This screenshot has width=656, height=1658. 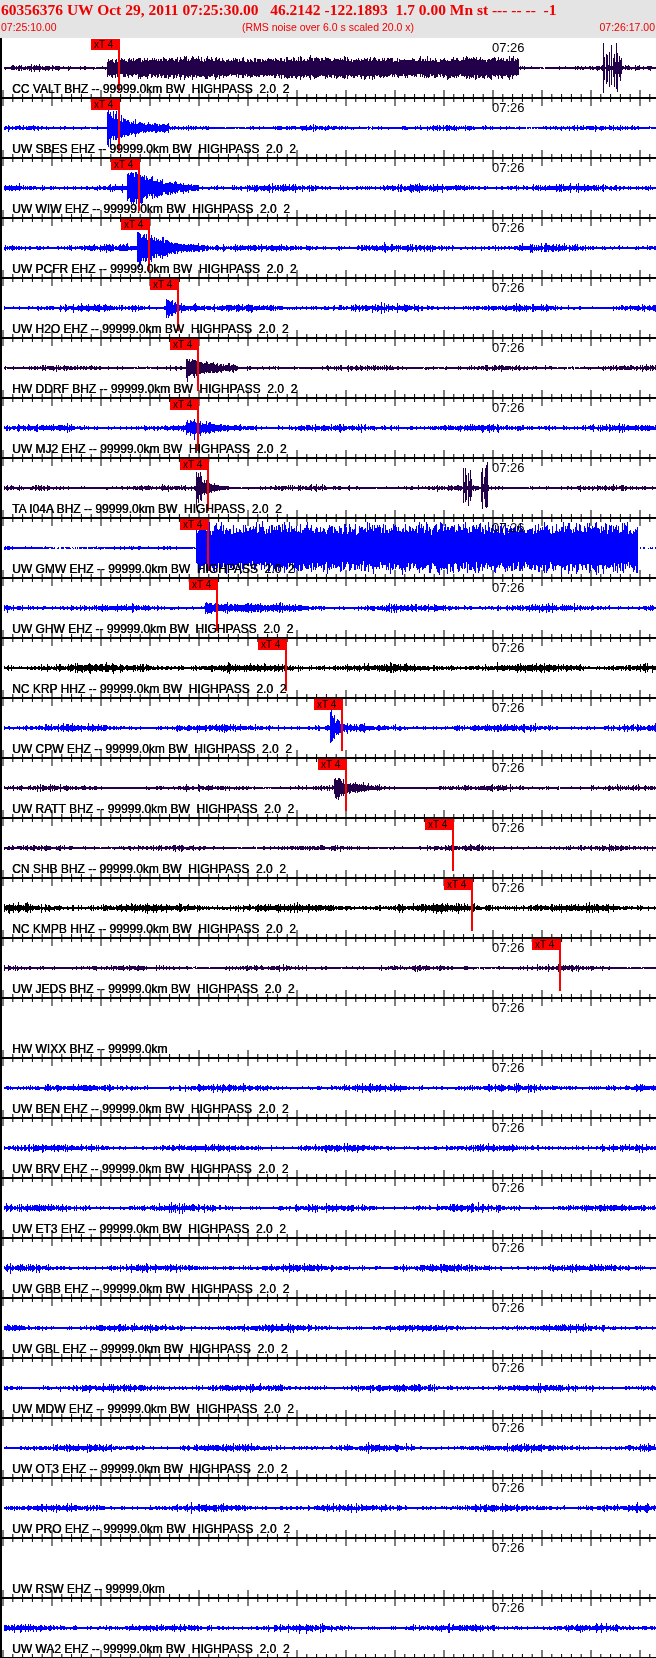 What do you see at coordinates (328, 27) in the screenshot?
I see `scale-note: (RMS noise over 6.0 s scaled 20.0 x)` at bounding box center [328, 27].